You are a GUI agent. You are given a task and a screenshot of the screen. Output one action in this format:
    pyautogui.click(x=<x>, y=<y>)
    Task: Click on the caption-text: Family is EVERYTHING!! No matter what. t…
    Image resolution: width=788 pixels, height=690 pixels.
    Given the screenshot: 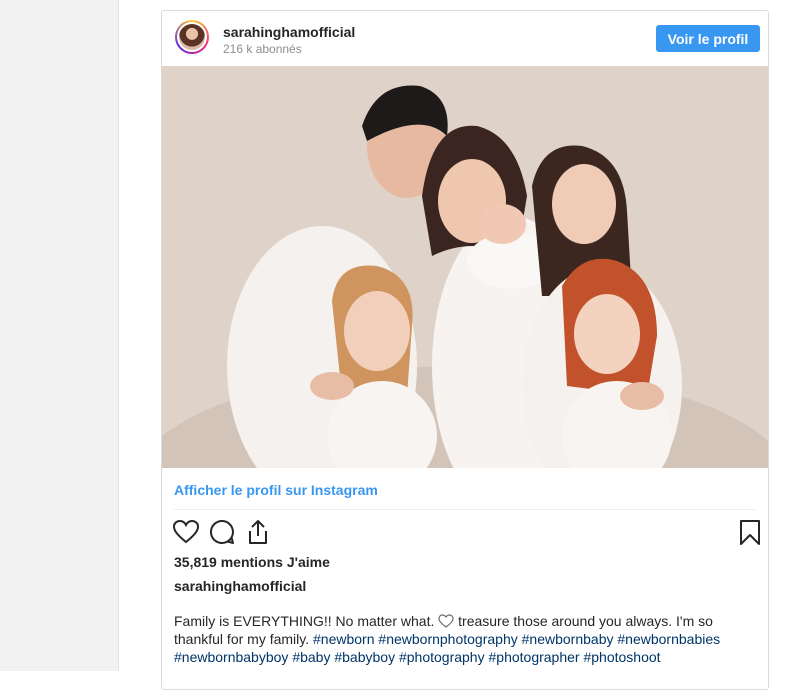 What is the action you would take?
    pyautogui.click(x=466, y=639)
    